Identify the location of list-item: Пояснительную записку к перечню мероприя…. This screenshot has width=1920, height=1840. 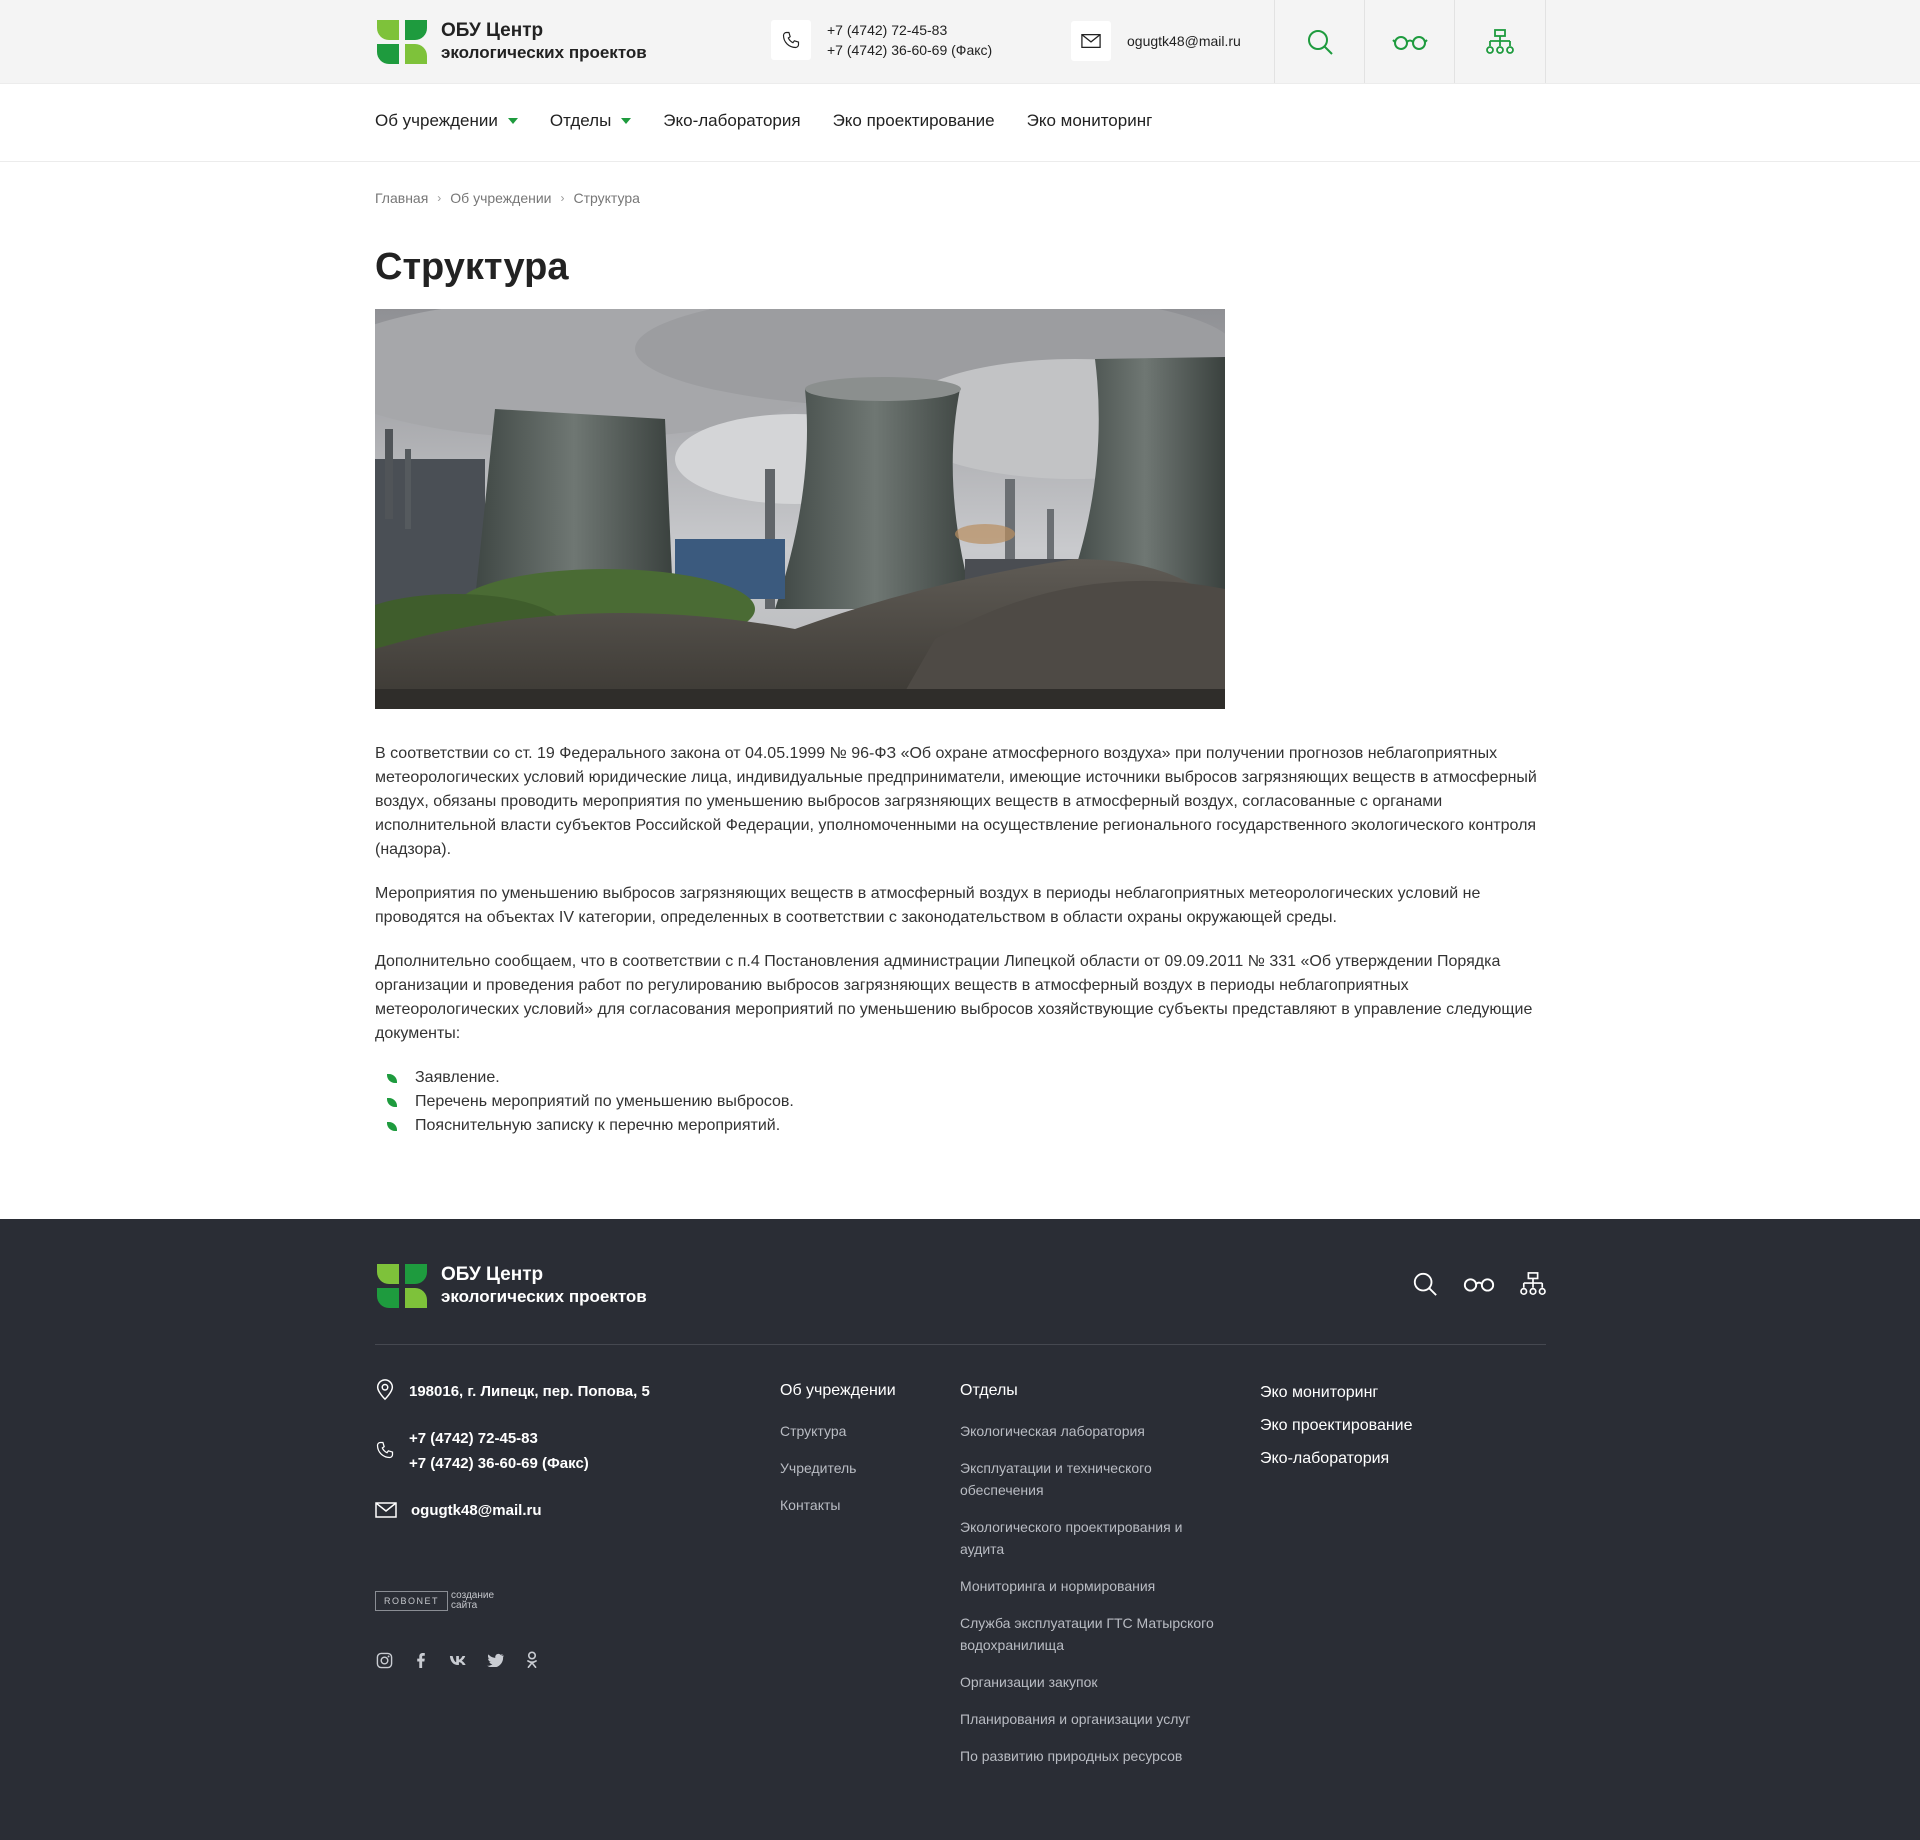
(966, 1126).